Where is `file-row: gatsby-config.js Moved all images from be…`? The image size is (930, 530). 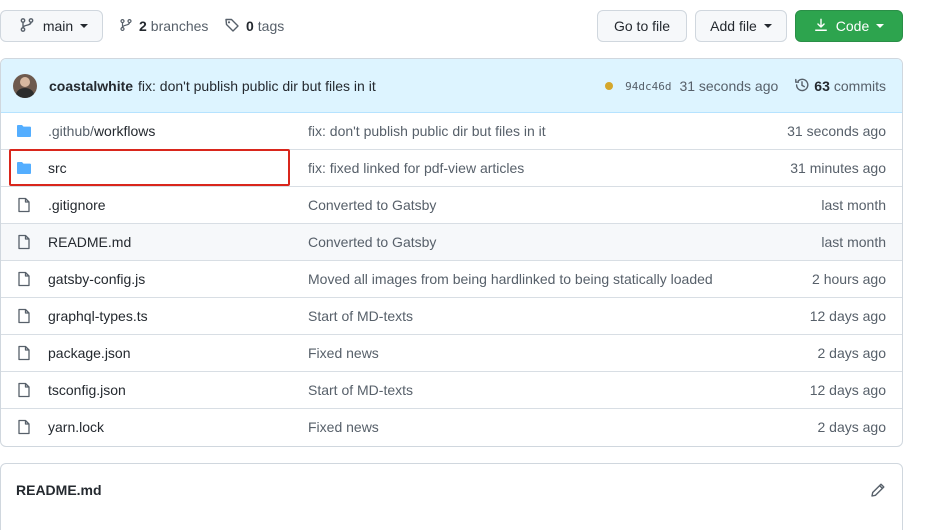 file-row: gatsby-config.js Moved all images from be… is located at coordinates (451, 278).